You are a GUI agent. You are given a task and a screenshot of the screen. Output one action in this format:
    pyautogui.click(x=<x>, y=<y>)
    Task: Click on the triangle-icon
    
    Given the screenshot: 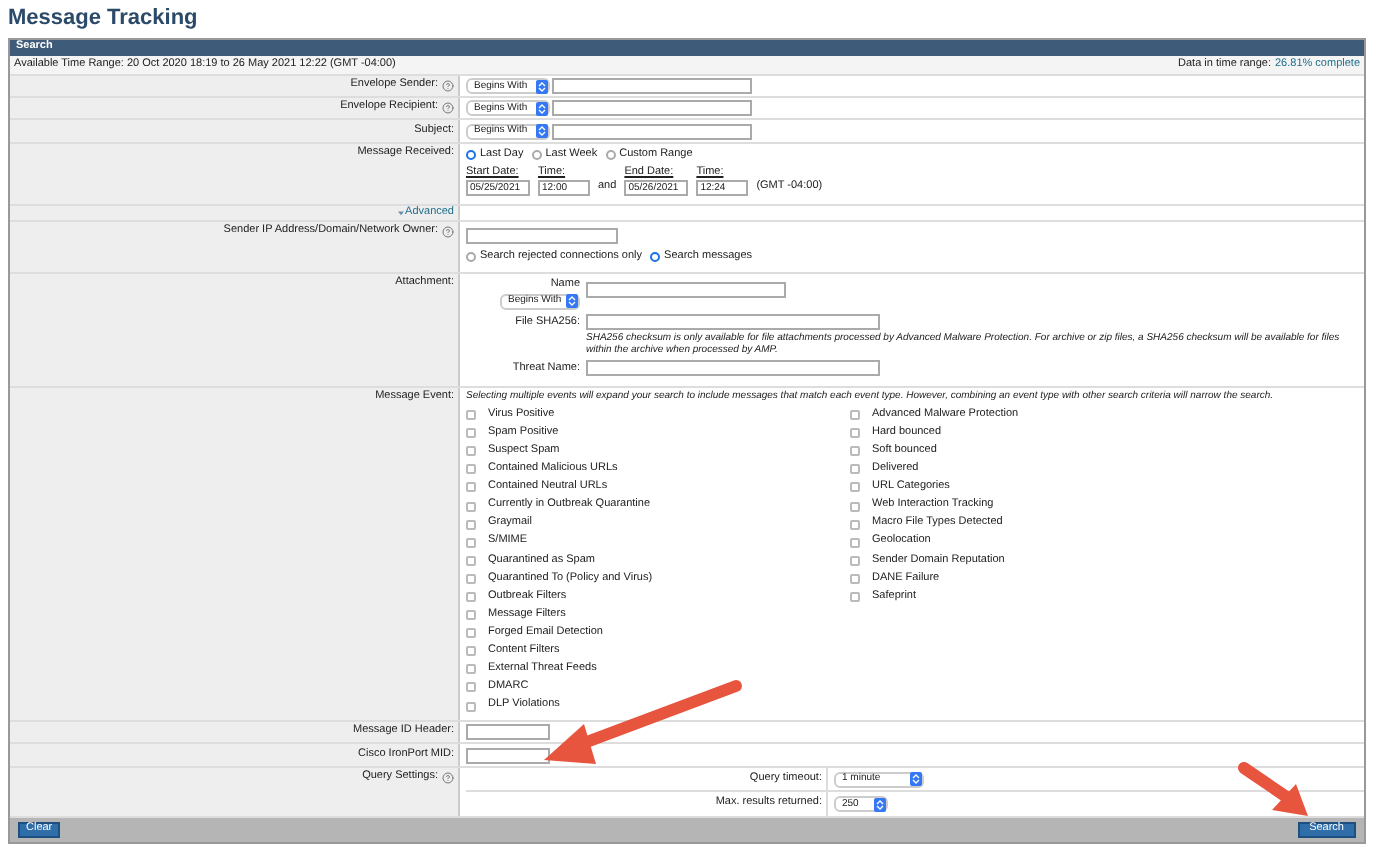 What is the action you would take?
    pyautogui.click(x=400, y=213)
    